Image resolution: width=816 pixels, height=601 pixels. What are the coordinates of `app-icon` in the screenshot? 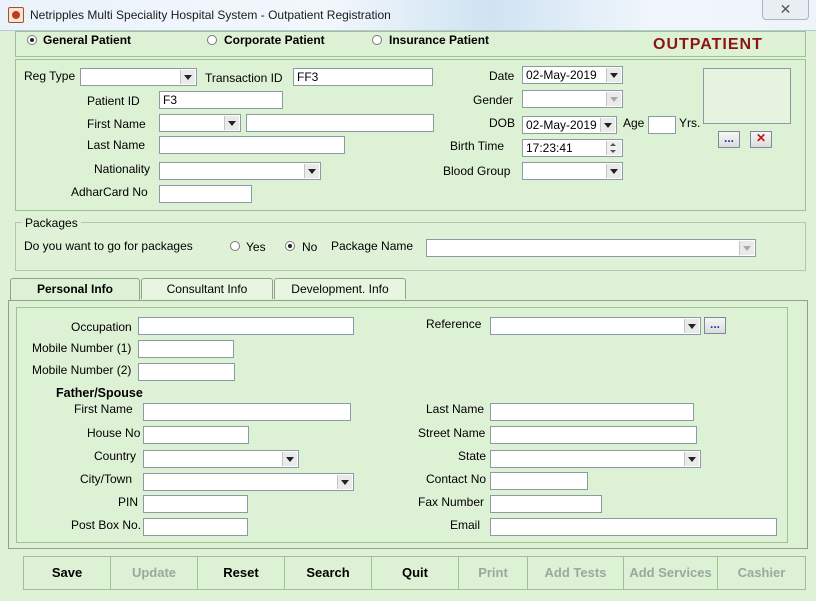 It's located at (16, 15).